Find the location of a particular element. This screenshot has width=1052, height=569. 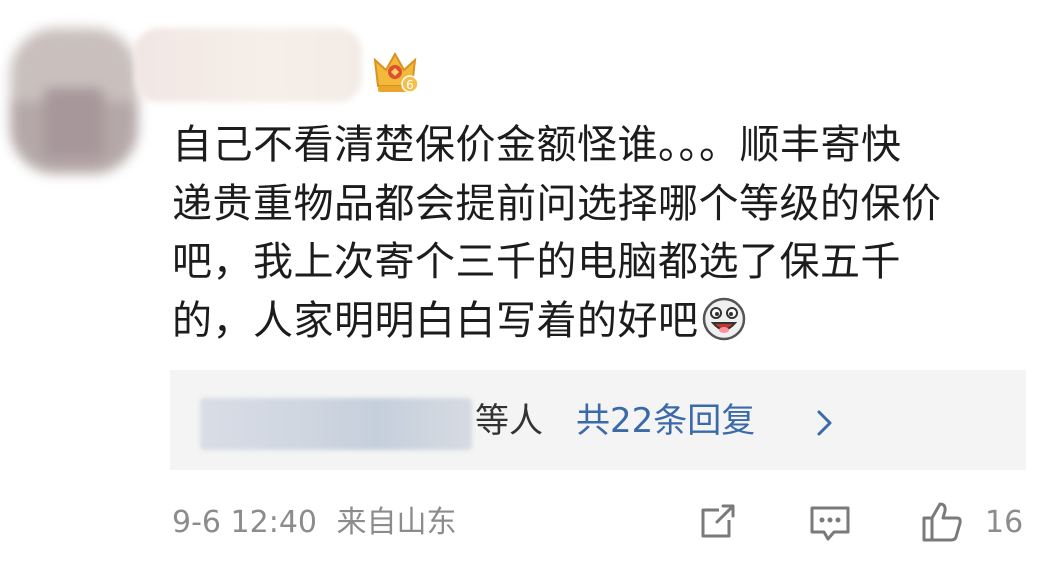

reply-usernames is located at coordinates (336, 424).